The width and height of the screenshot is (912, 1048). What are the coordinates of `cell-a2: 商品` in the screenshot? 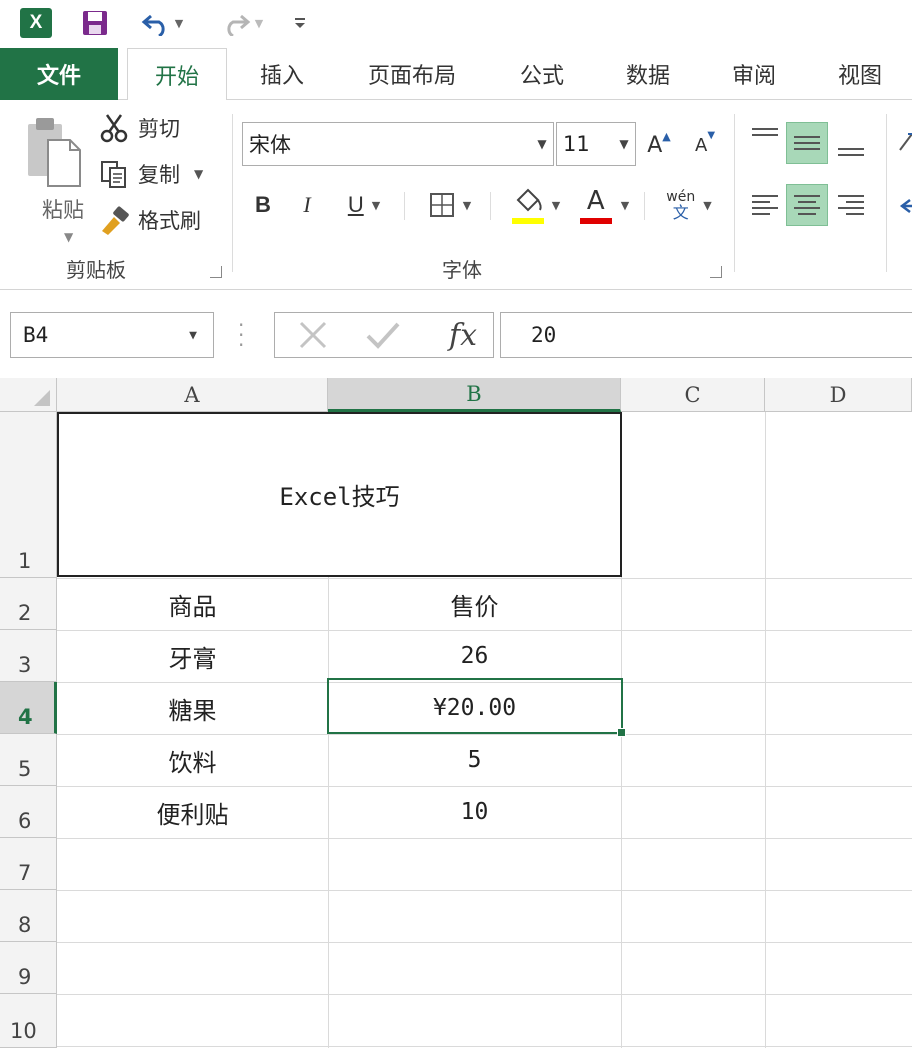 It's located at (192, 604).